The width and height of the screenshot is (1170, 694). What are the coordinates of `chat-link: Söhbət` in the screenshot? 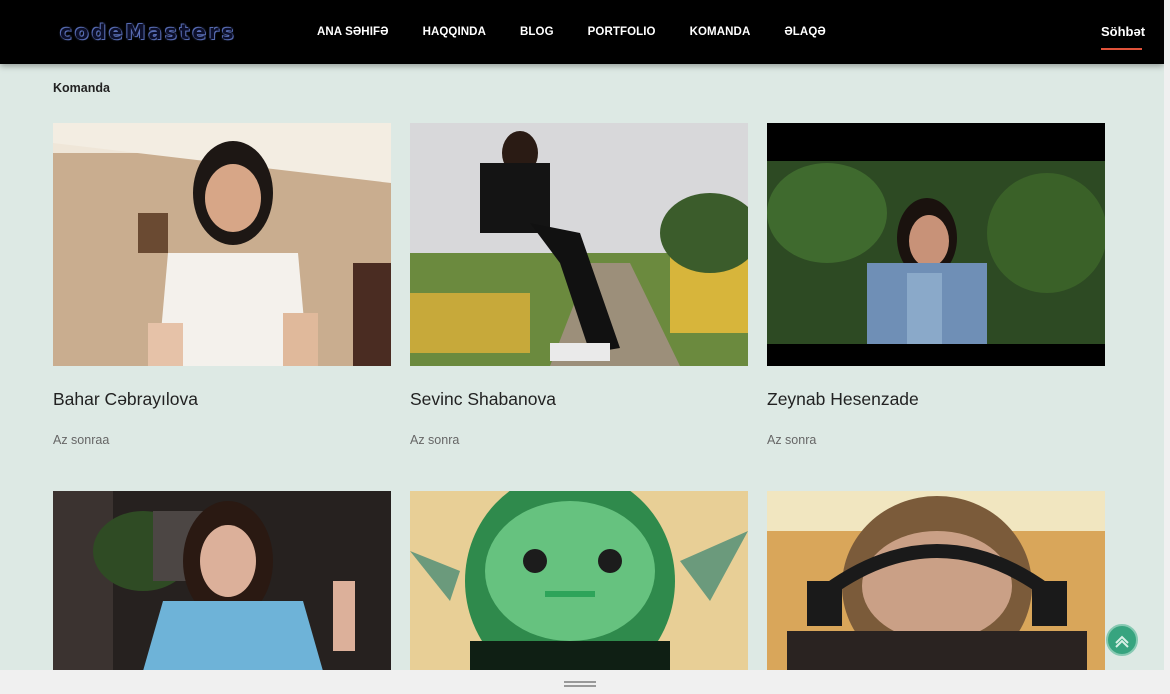 It's located at (1123, 31).